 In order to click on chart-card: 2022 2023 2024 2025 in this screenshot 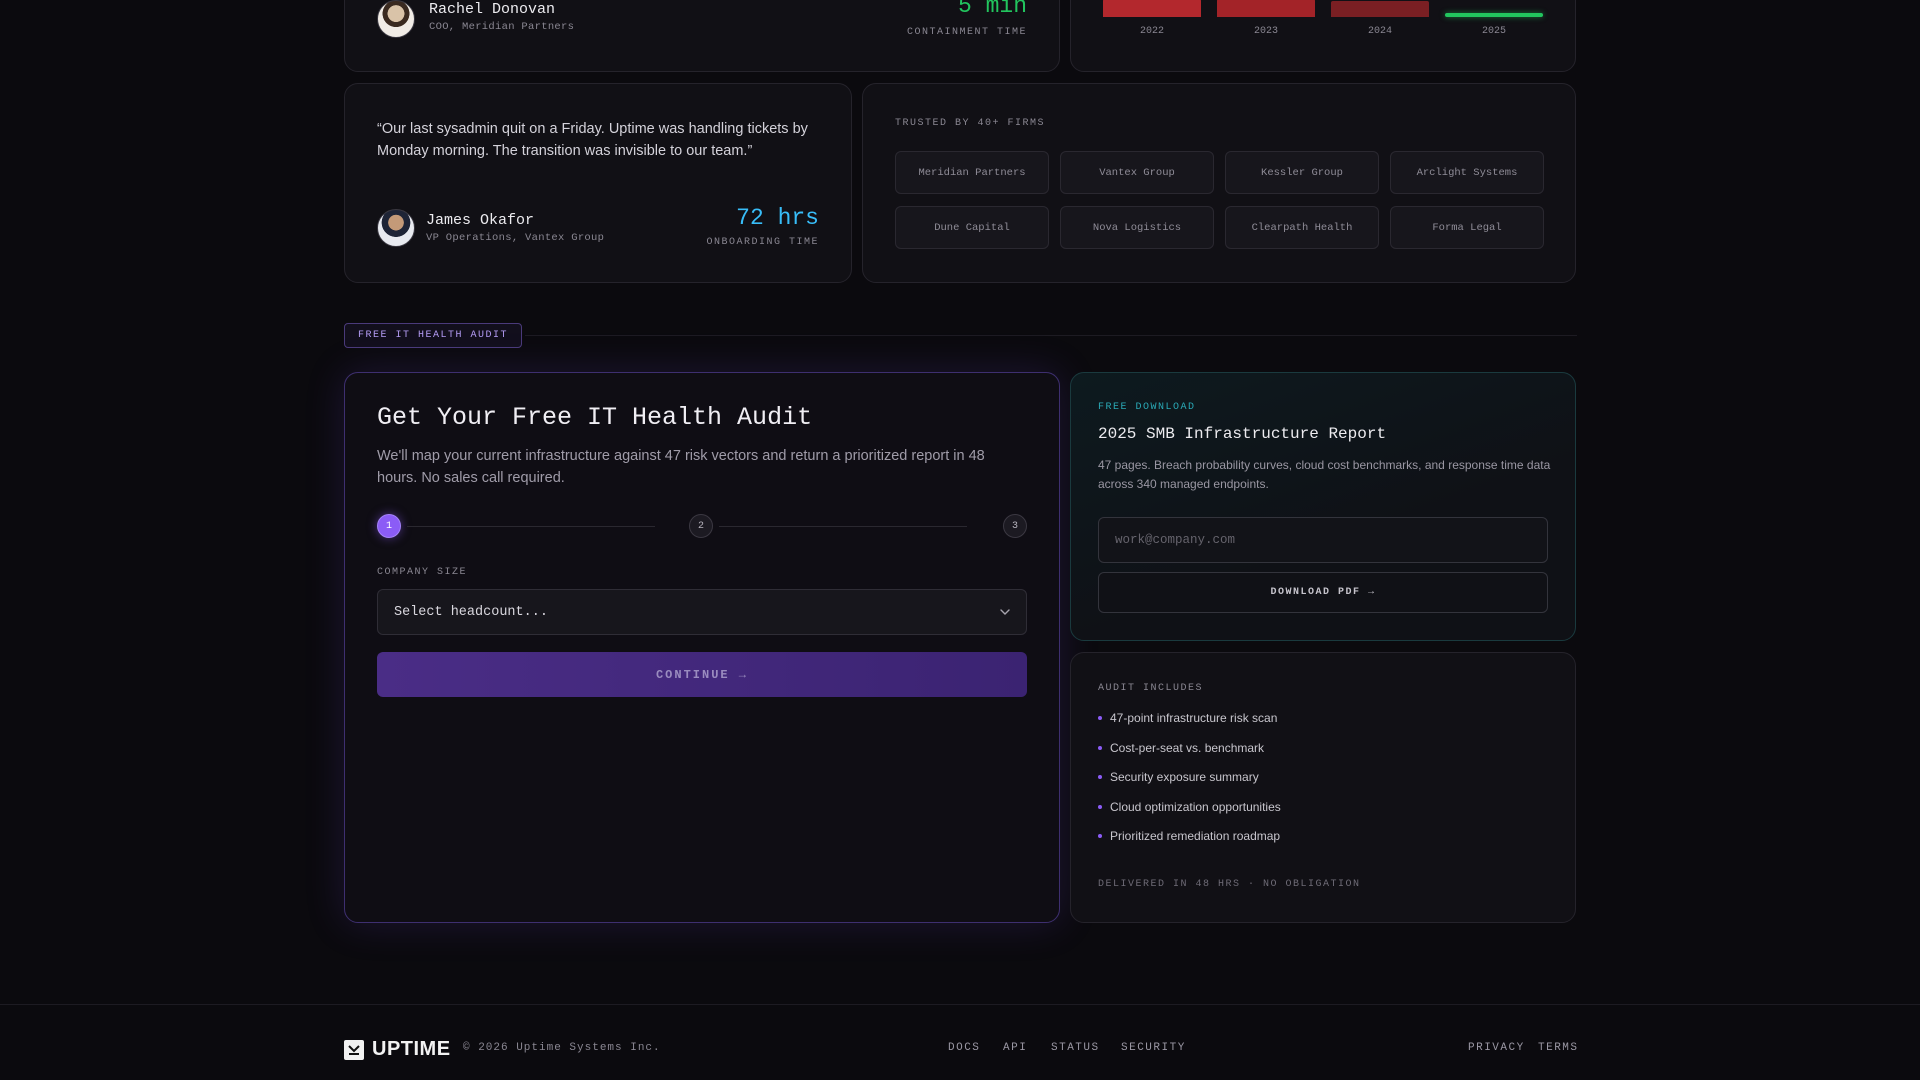, I will do `click(1323, 36)`.